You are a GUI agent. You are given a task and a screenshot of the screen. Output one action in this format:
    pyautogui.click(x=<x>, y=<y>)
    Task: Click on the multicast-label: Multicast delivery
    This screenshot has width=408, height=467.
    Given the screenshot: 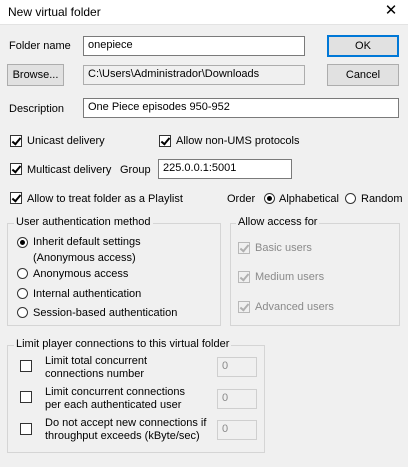 What is the action you would take?
    pyautogui.click(x=69, y=170)
    